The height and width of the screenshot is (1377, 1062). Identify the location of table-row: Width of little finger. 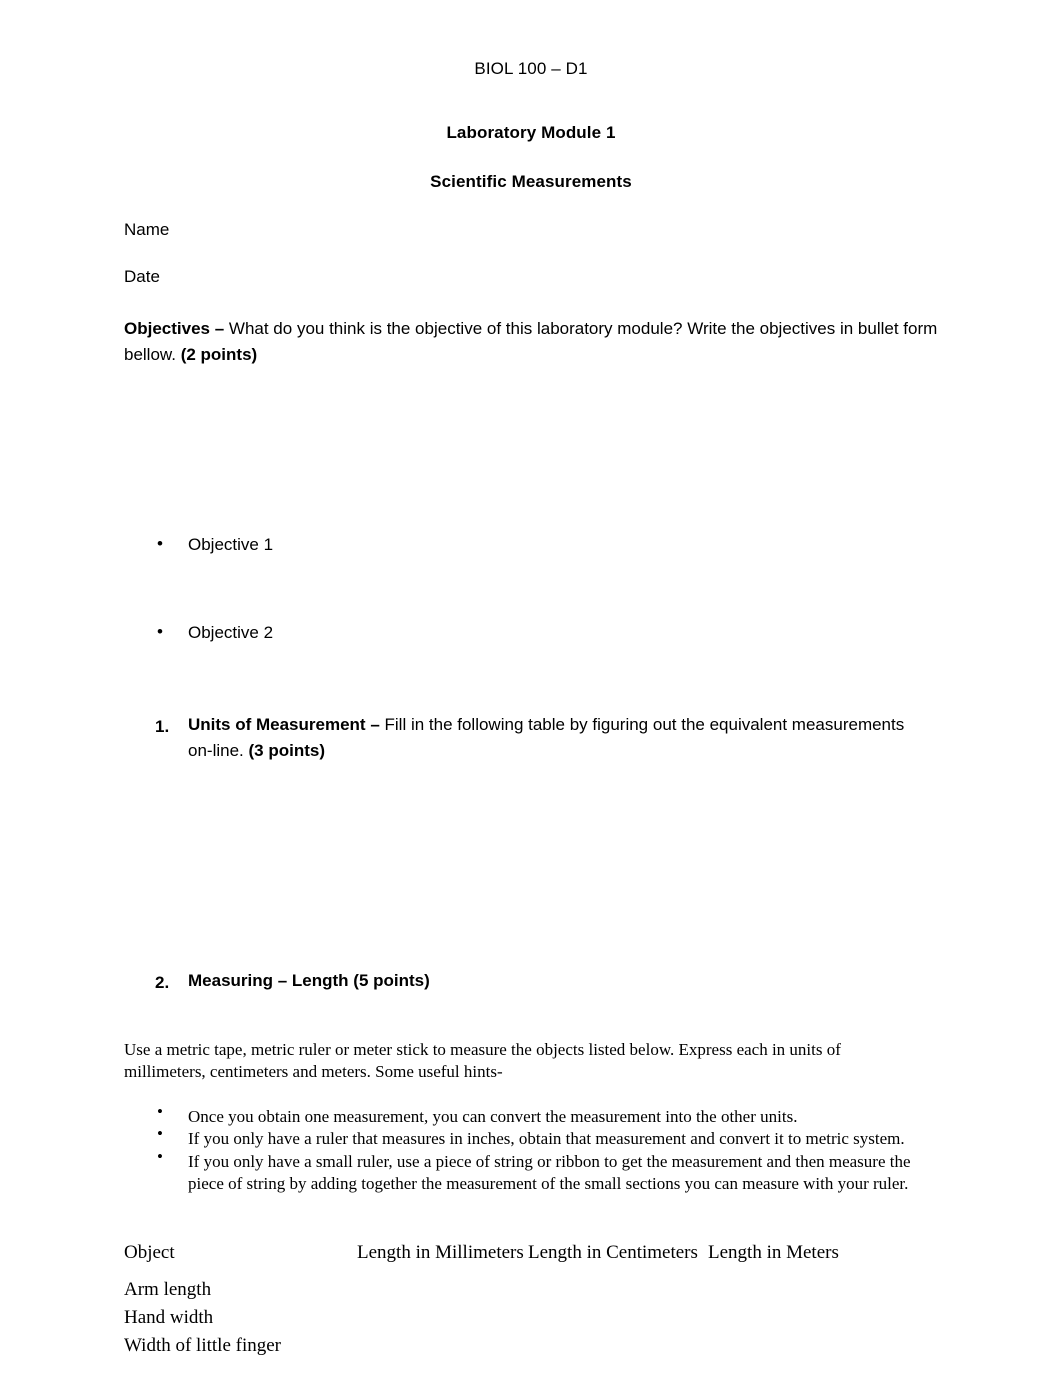
(519, 1346).